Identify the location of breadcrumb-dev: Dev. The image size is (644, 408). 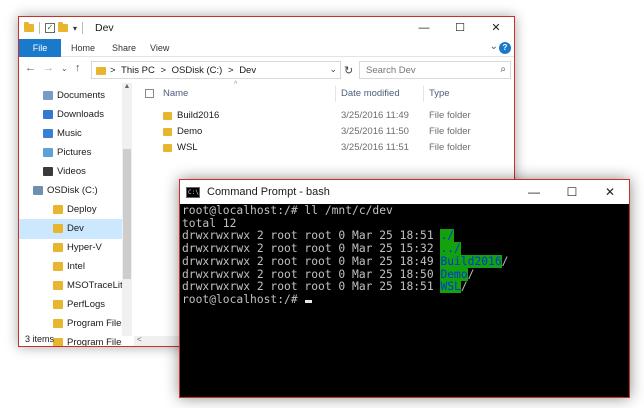
(247, 70).